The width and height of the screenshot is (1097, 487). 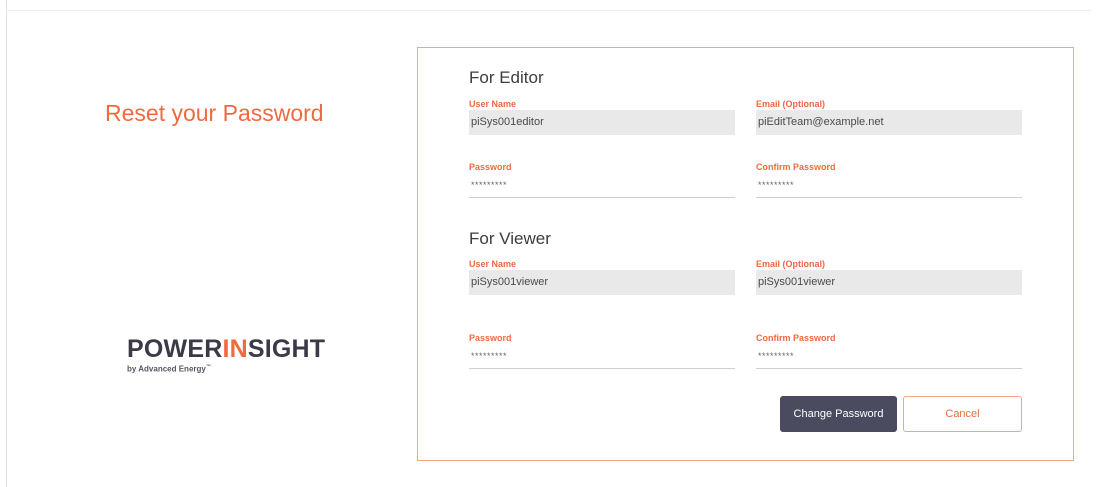 I want to click on editor-section-title: For Editor, so click(x=506, y=77).